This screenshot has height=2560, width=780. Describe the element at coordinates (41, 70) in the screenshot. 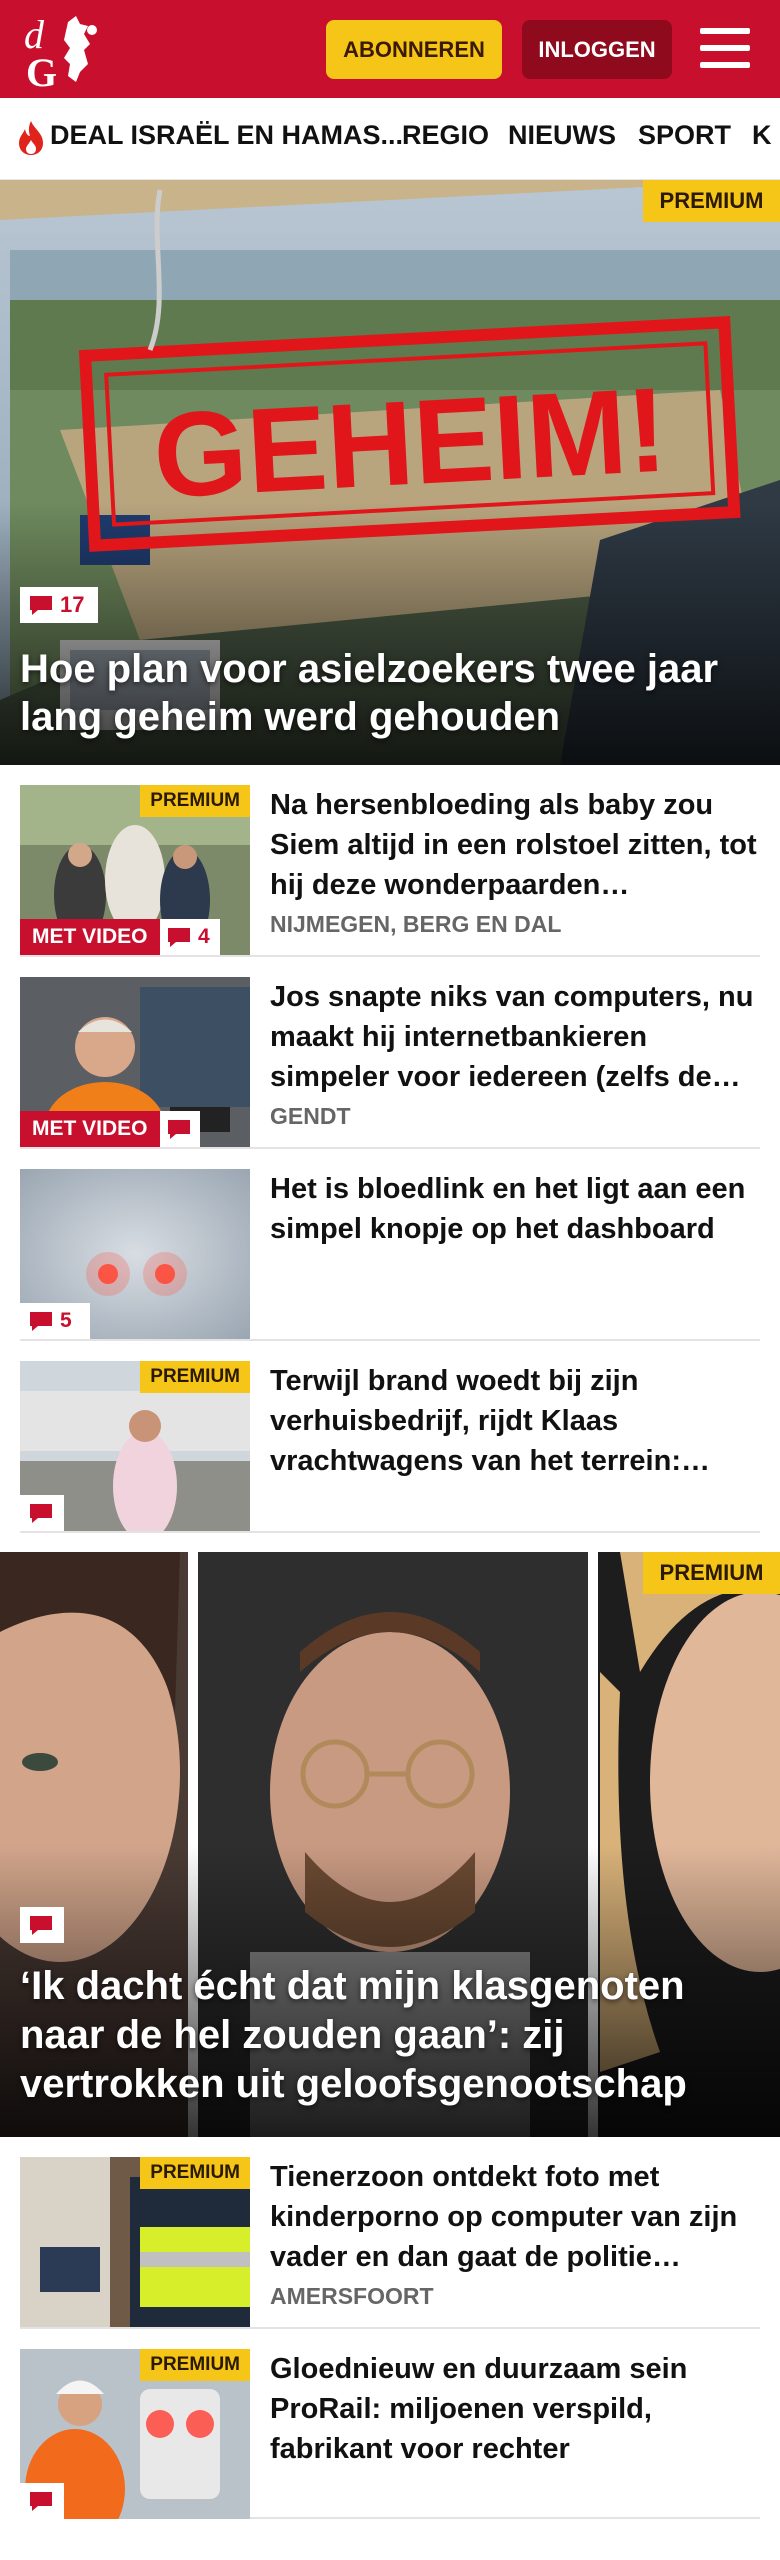

I see `svg-text: G` at that location.